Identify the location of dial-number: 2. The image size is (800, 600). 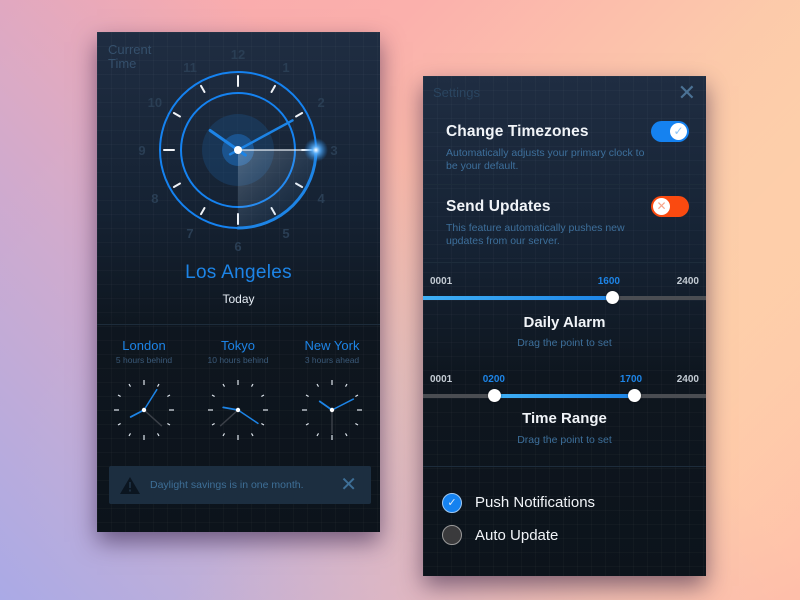
(321, 102).